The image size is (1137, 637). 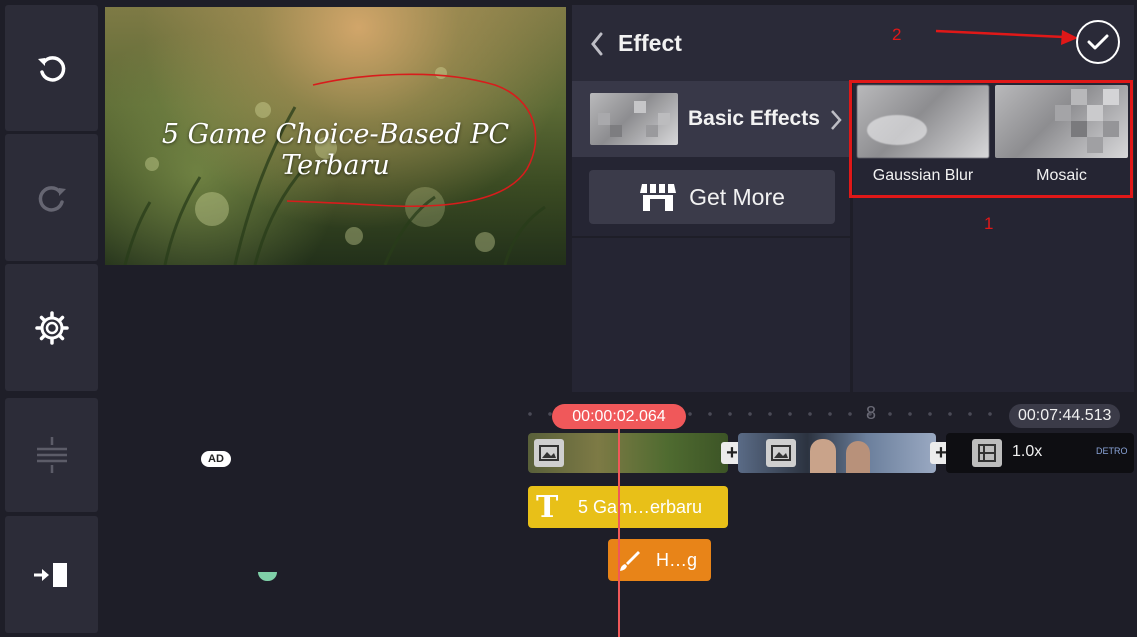 I want to click on get-more-button: Get More, so click(x=712, y=197).